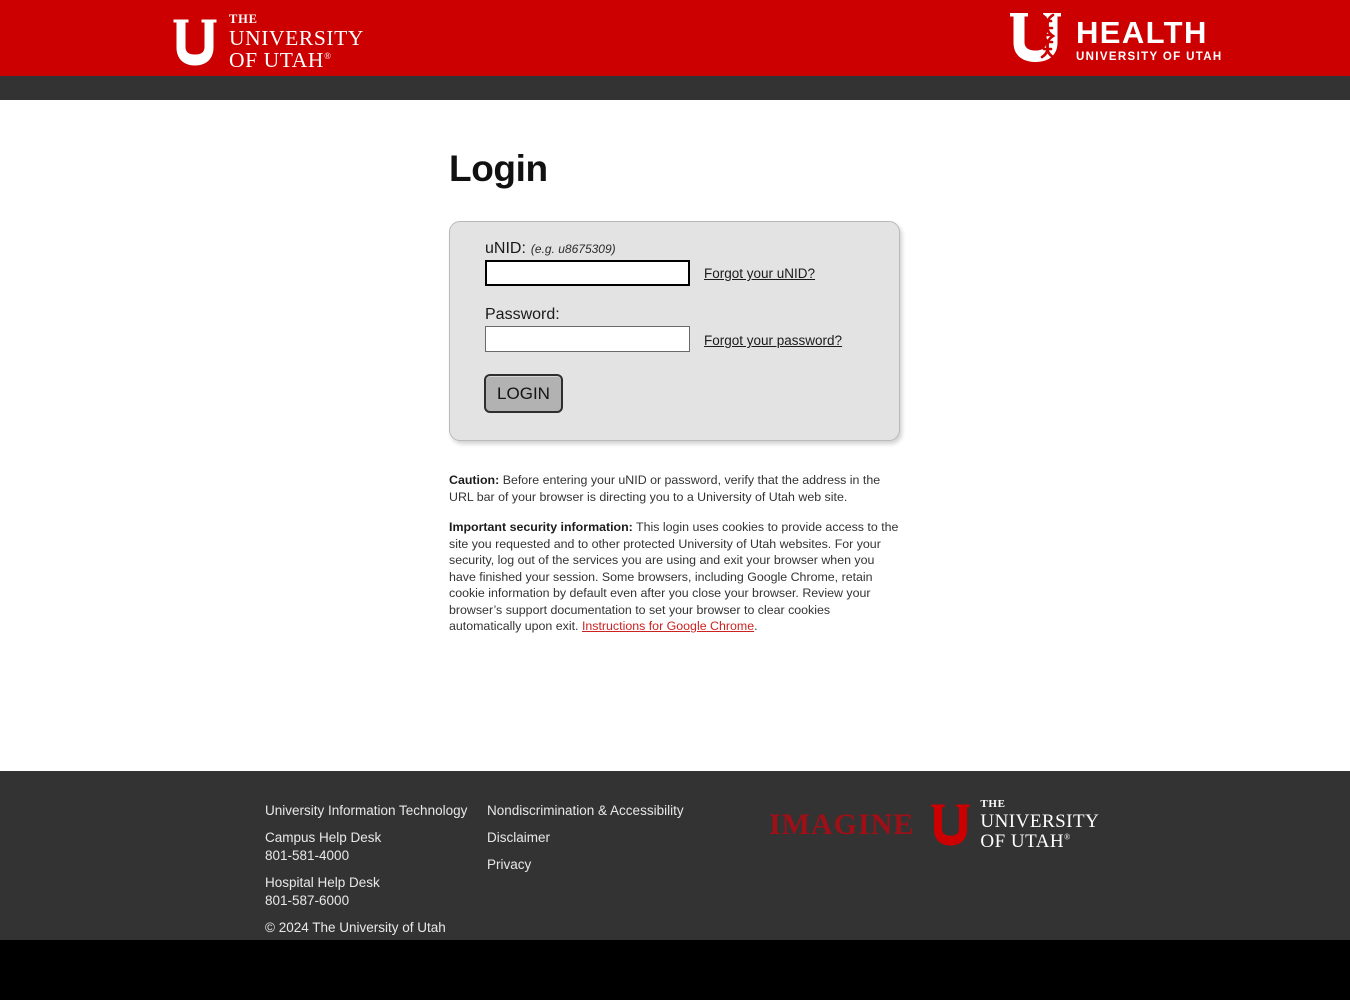  I want to click on campus-help-desk-label: Campus Help Desk, so click(323, 837).